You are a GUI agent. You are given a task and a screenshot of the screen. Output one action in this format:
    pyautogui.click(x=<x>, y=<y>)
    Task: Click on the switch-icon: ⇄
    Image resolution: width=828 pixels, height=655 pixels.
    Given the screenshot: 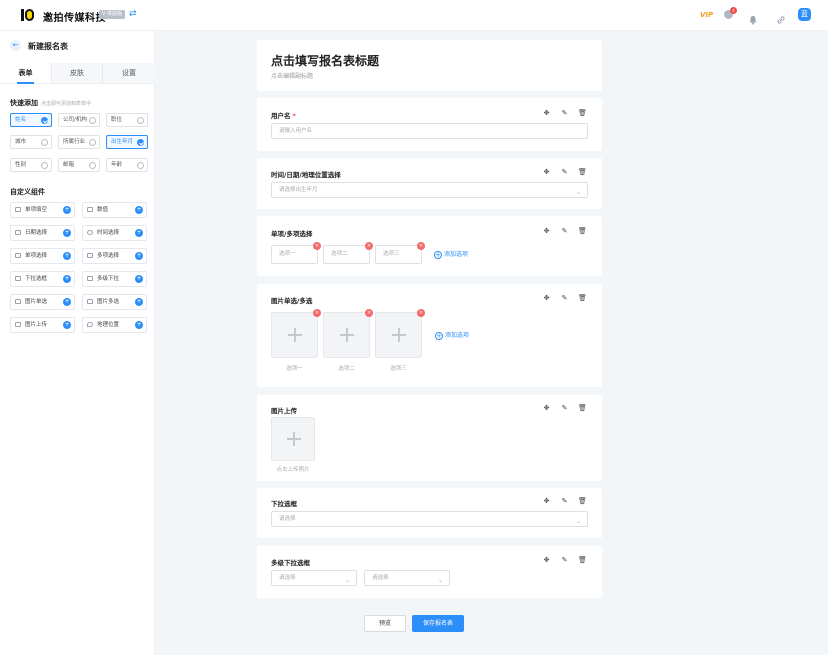 What is the action you would take?
    pyautogui.click(x=133, y=14)
    